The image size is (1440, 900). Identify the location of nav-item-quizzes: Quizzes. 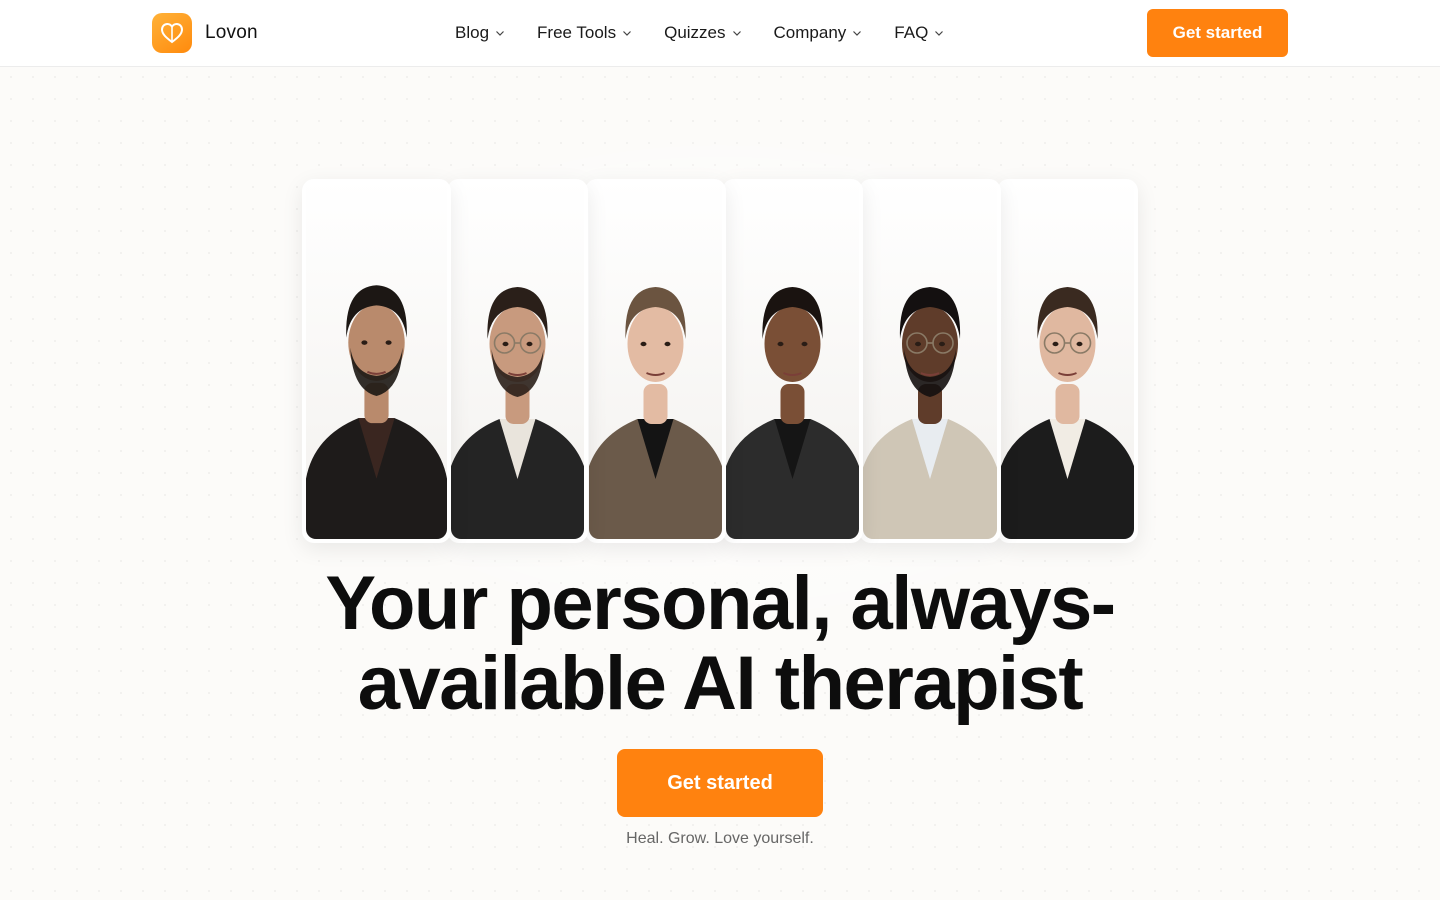
(702, 33).